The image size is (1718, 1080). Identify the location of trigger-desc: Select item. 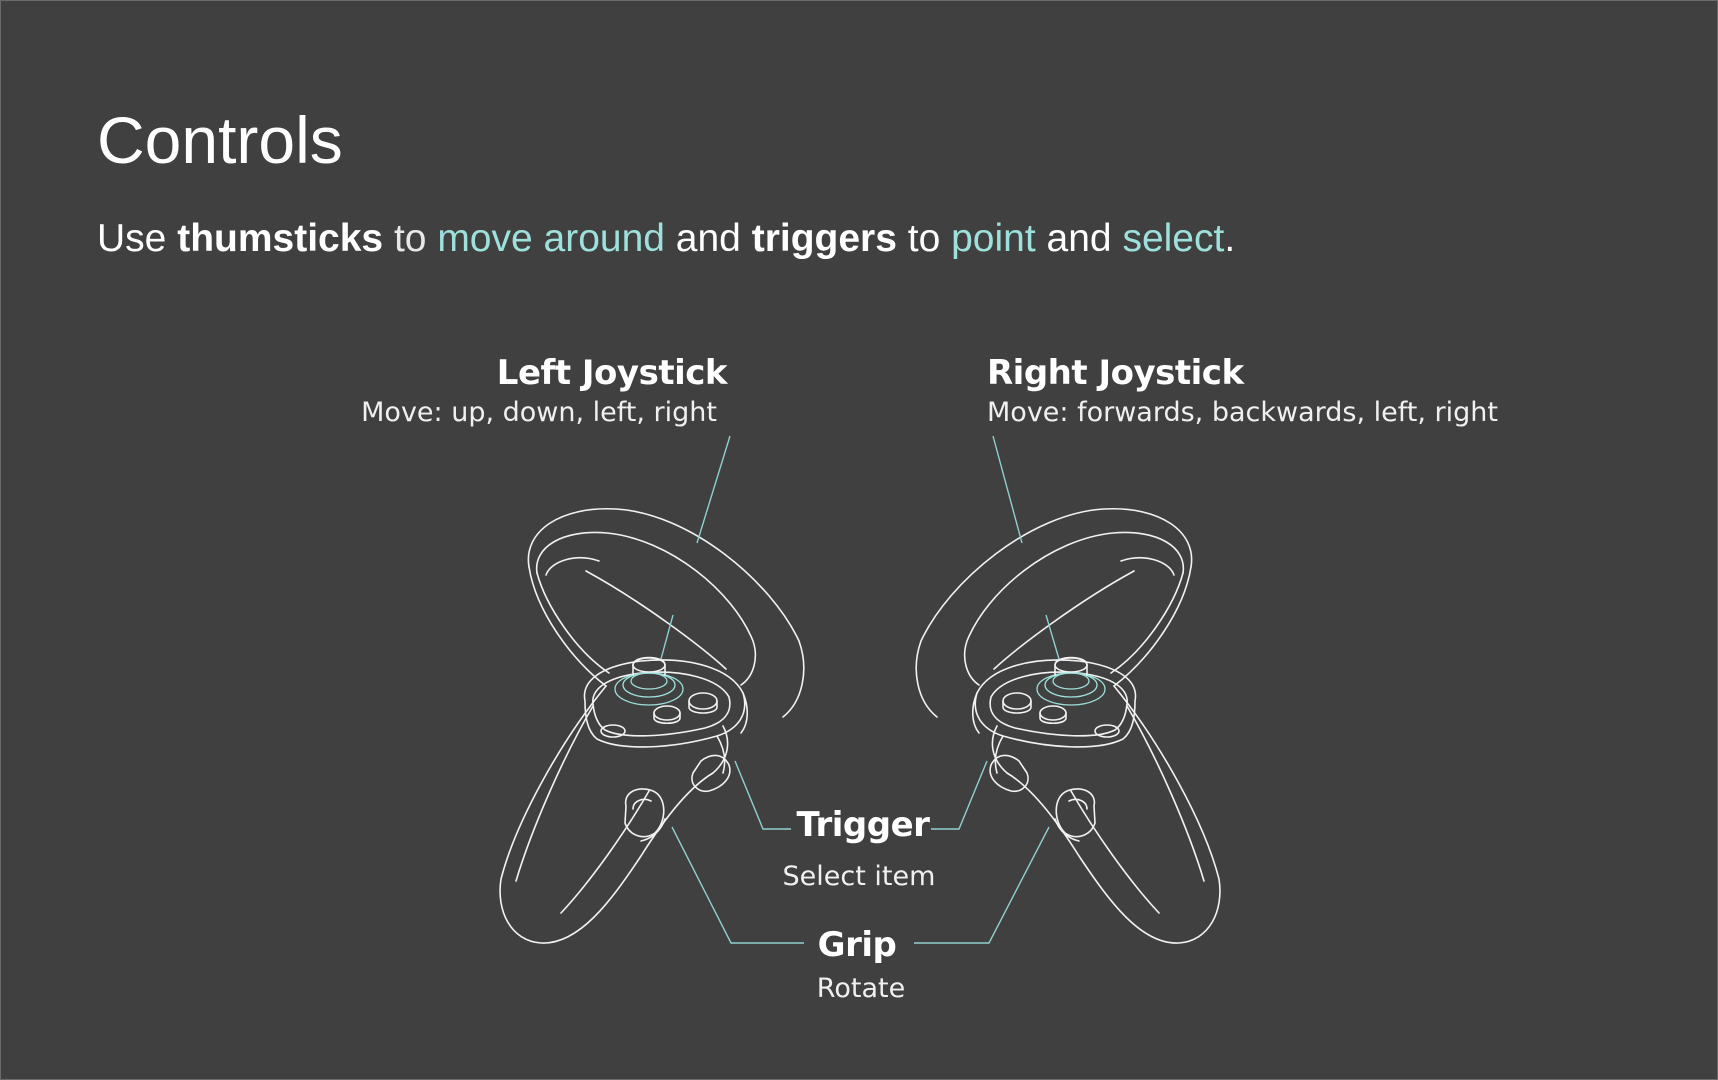
(859, 876).